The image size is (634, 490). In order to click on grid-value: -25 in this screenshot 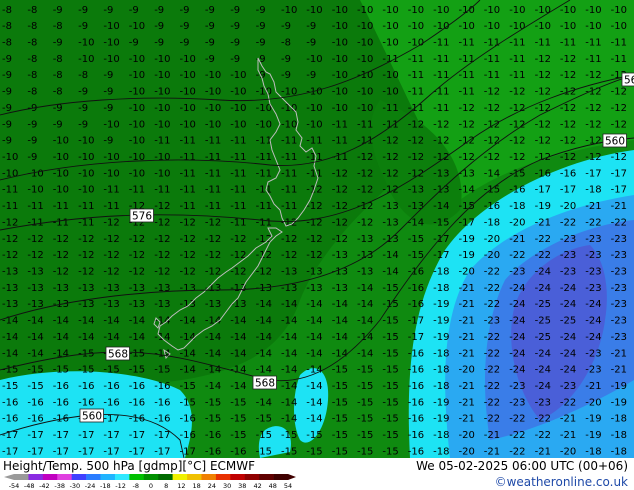, I will do `click(568, 321)`.